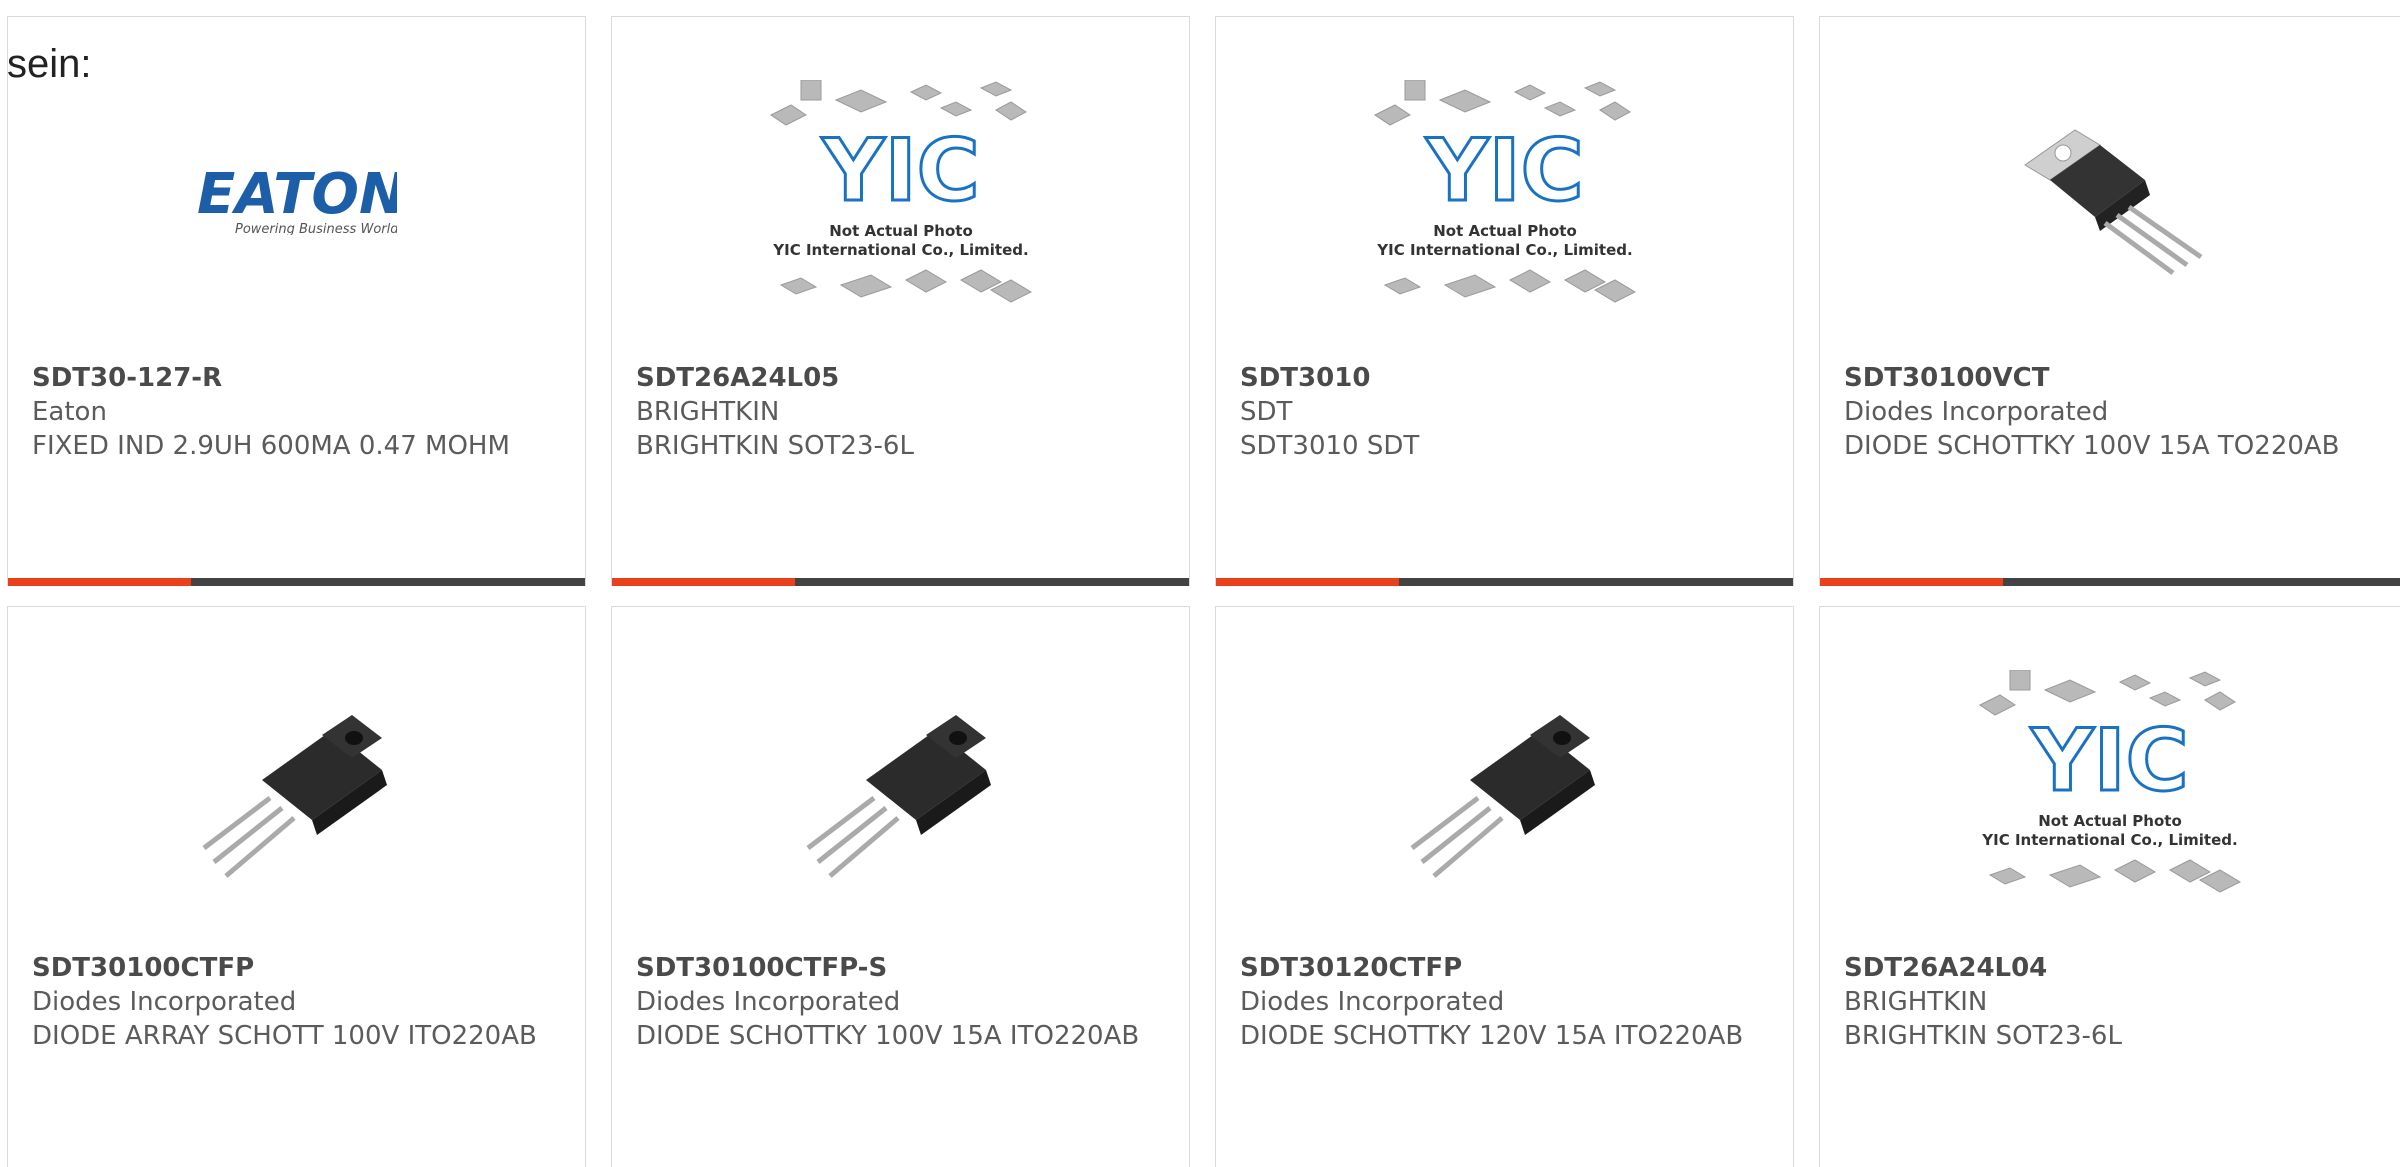 The width and height of the screenshot is (2400, 1167). Describe the element at coordinates (888, 1036) in the screenshot. I see `description: DIODE SCHOTTKY 100V 15A ITO220AB` at that location.